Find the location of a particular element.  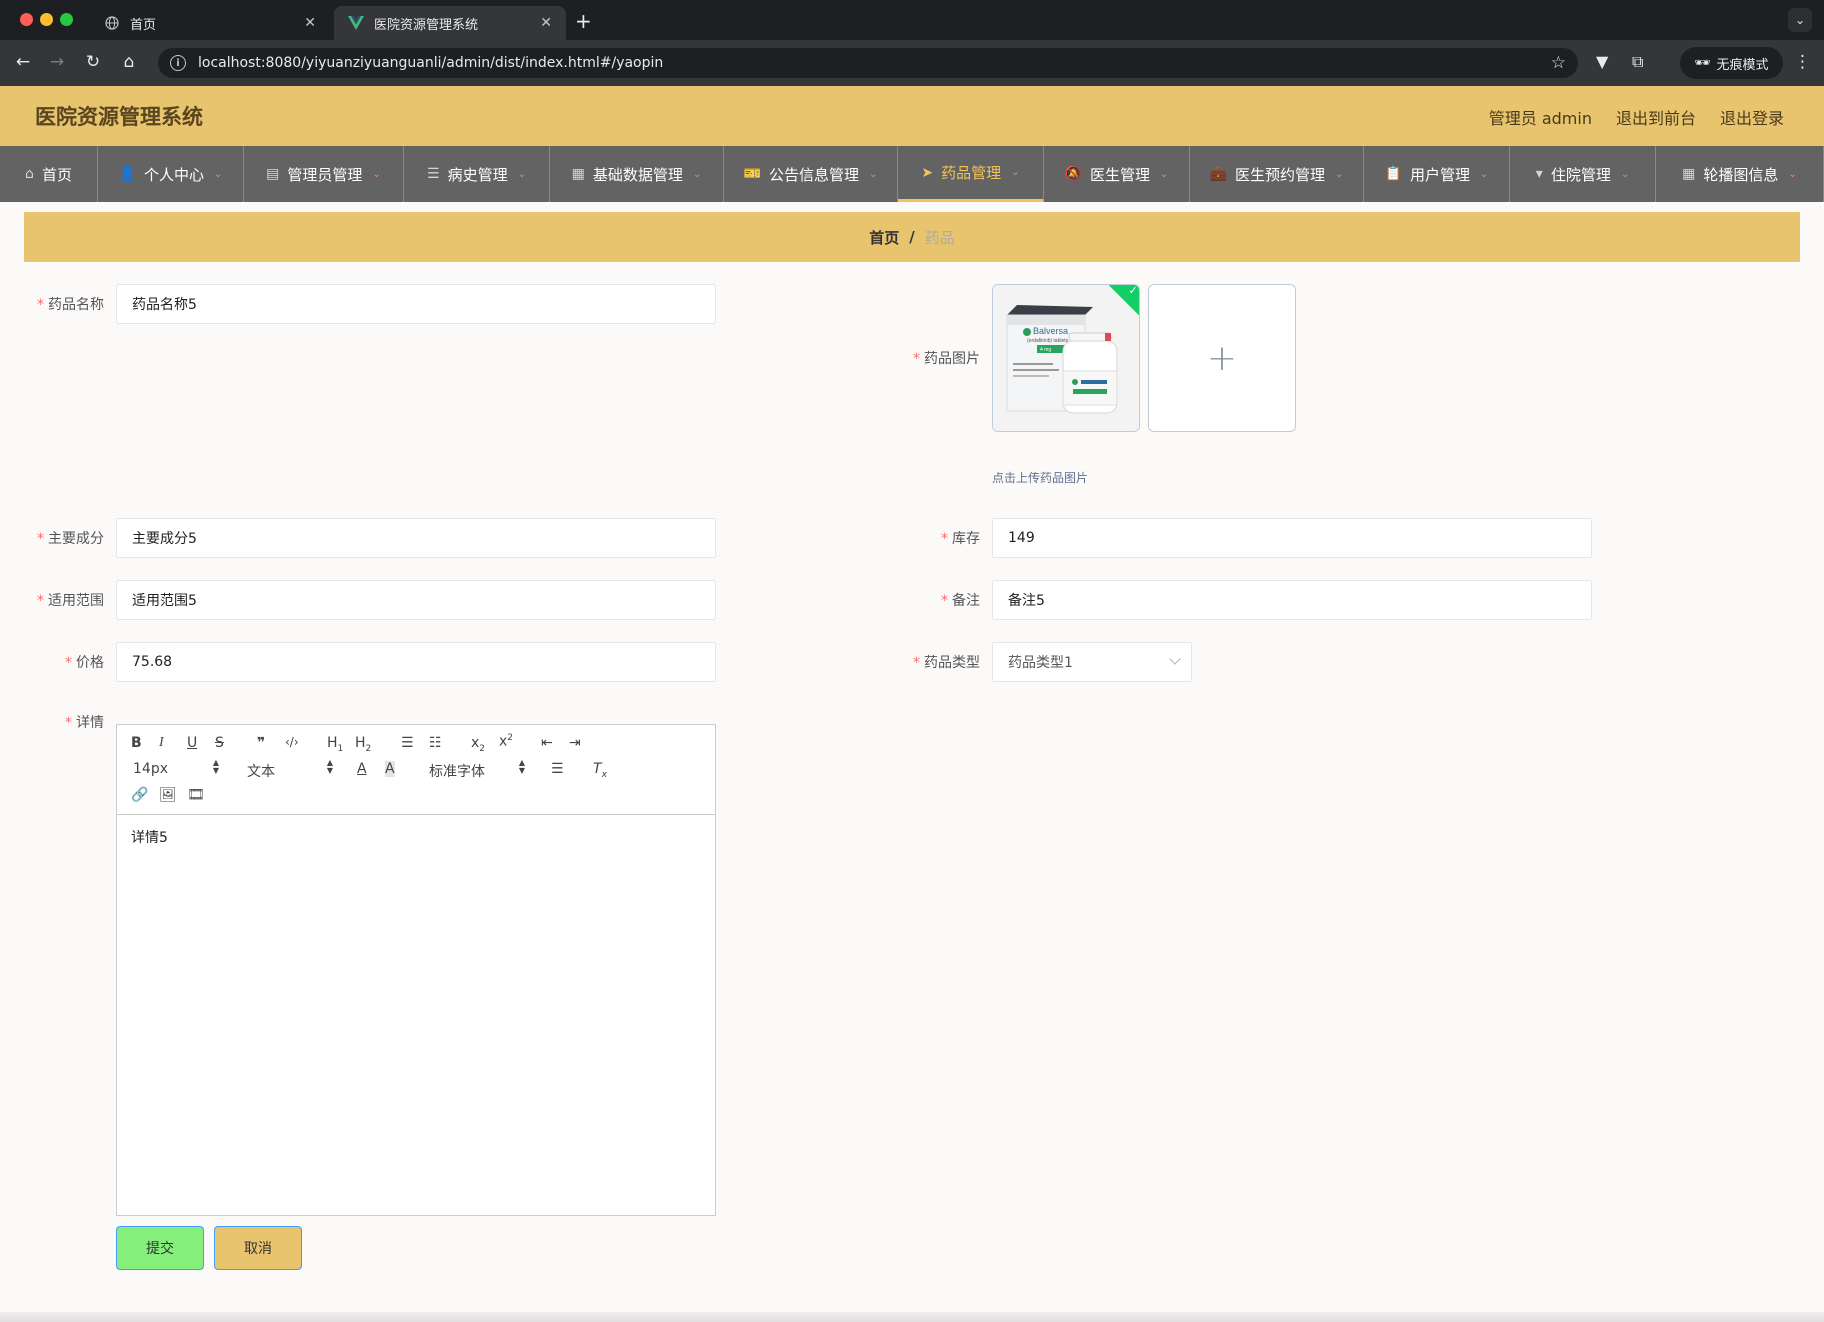

browser-tab-bar: 首页 ✕ 医院资源管理系统 ✕ + ⌄ is located at coordinates (912, 20).